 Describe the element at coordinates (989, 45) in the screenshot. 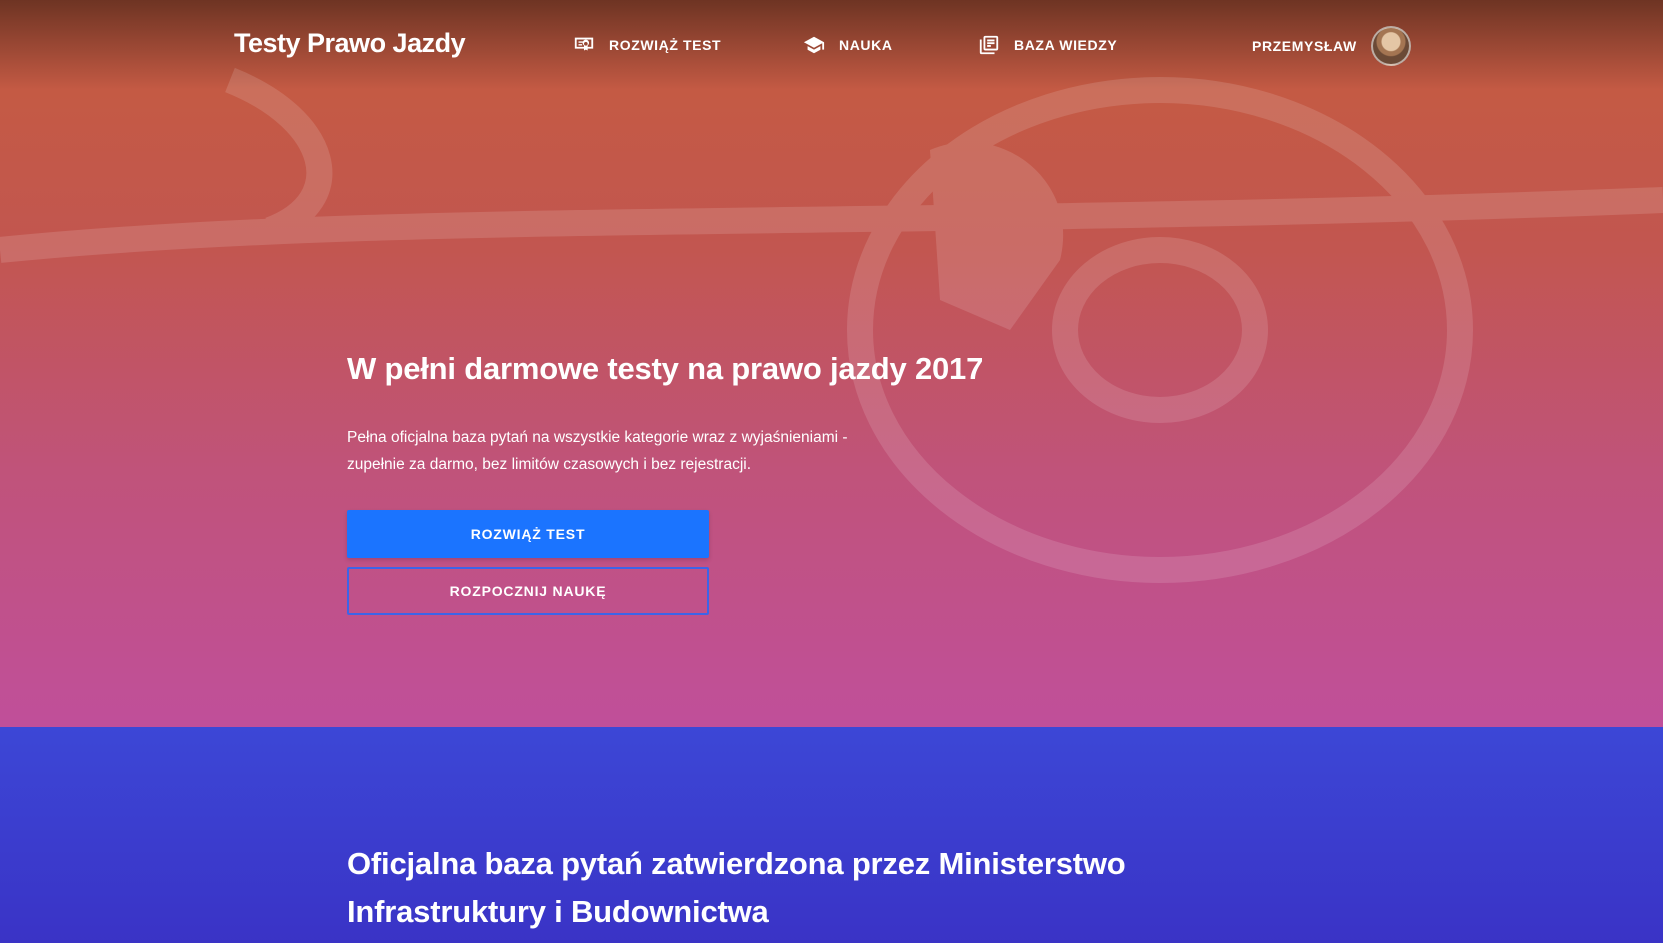

I see `library-books-icon` at that location.